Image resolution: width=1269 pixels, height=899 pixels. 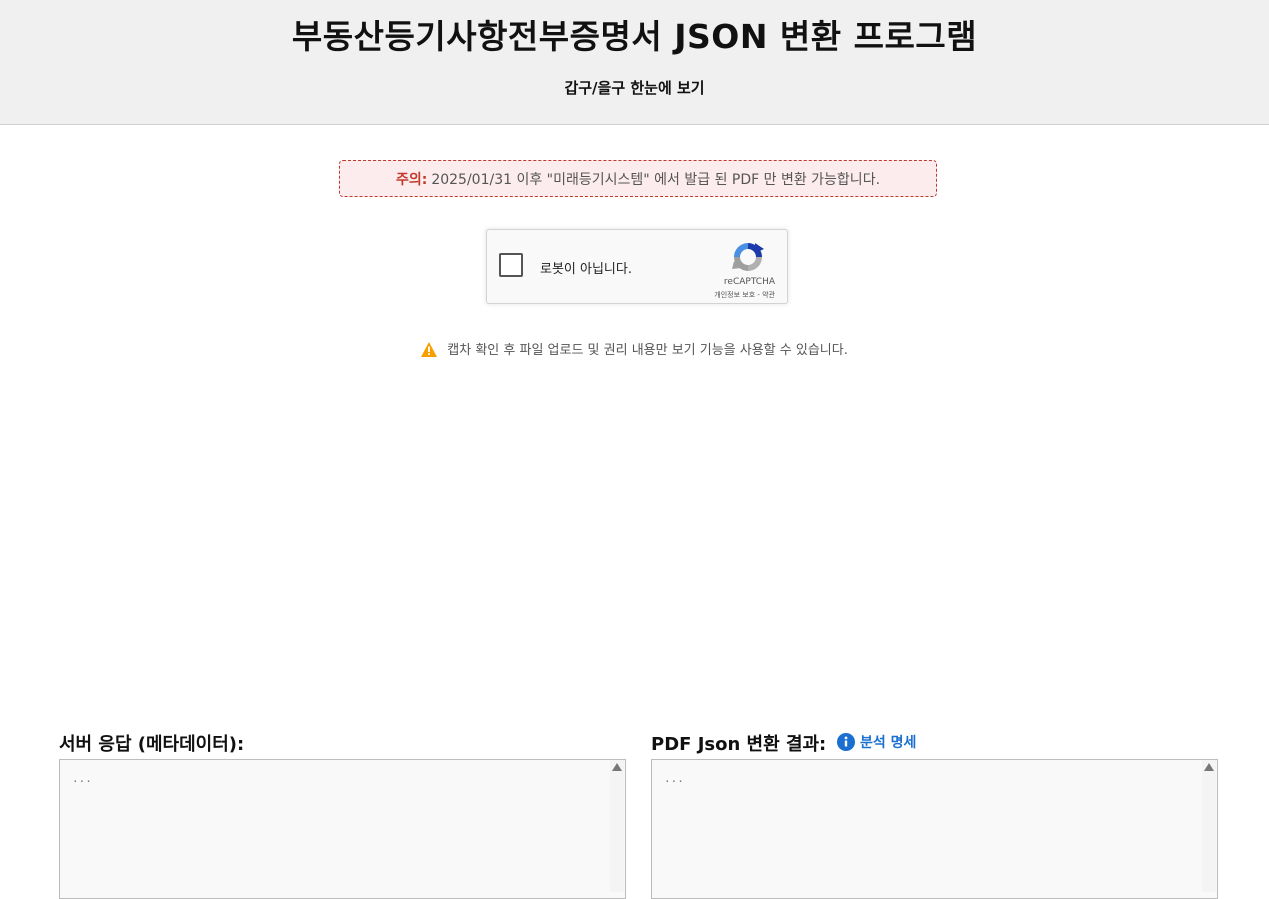 What do you see at coordinates (429, 349) in the screenshot?
I see `warning-triangle-icon` at bounding box center [429, 349].